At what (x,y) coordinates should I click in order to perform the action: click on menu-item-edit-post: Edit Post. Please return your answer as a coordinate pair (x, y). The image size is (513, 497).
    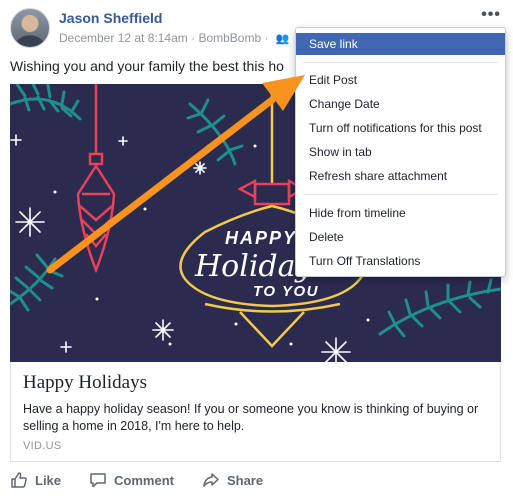
    Looking at the image, I should click on (400, 80).